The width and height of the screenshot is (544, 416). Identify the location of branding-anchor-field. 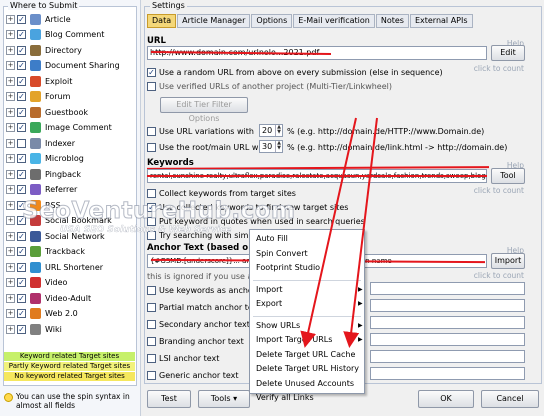
(447, 339).